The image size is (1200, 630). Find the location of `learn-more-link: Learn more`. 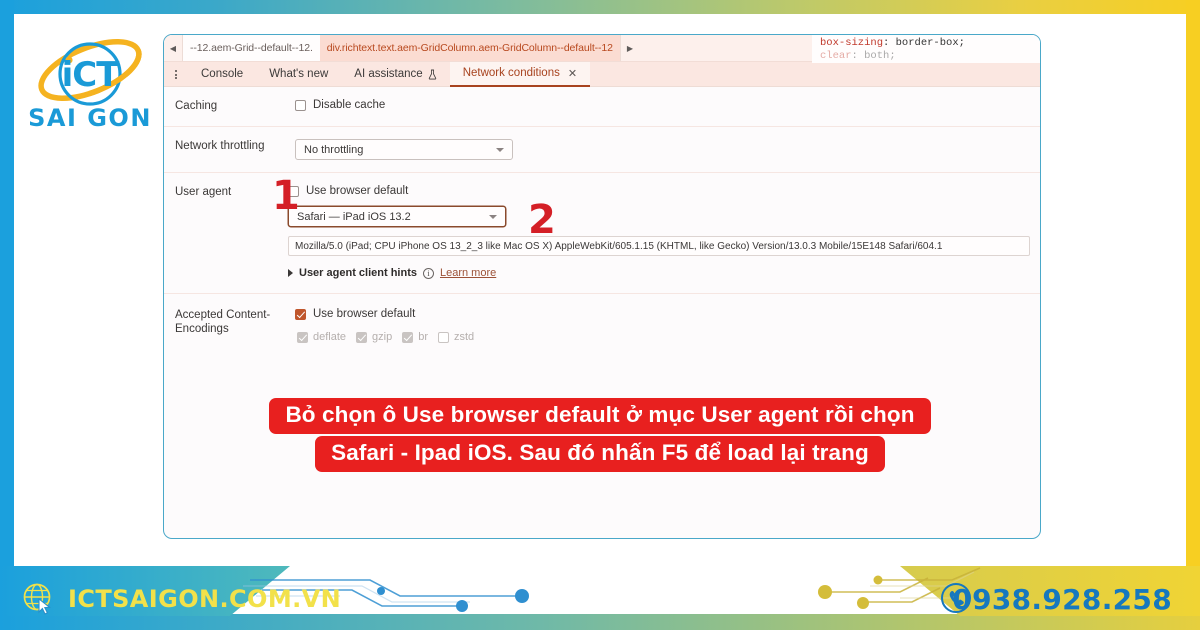

learn-more-link: Learn more is located at coordinates (468, 273).